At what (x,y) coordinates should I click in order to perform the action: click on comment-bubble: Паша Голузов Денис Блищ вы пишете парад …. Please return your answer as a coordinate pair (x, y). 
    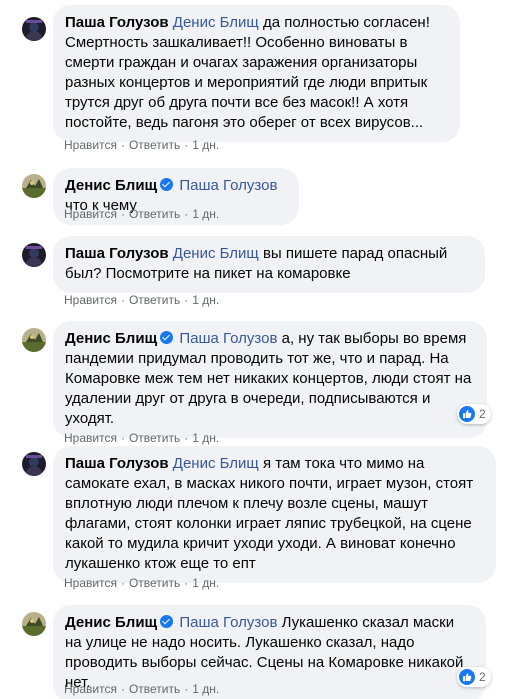
    Looking at the image, I should click on (269, 264).